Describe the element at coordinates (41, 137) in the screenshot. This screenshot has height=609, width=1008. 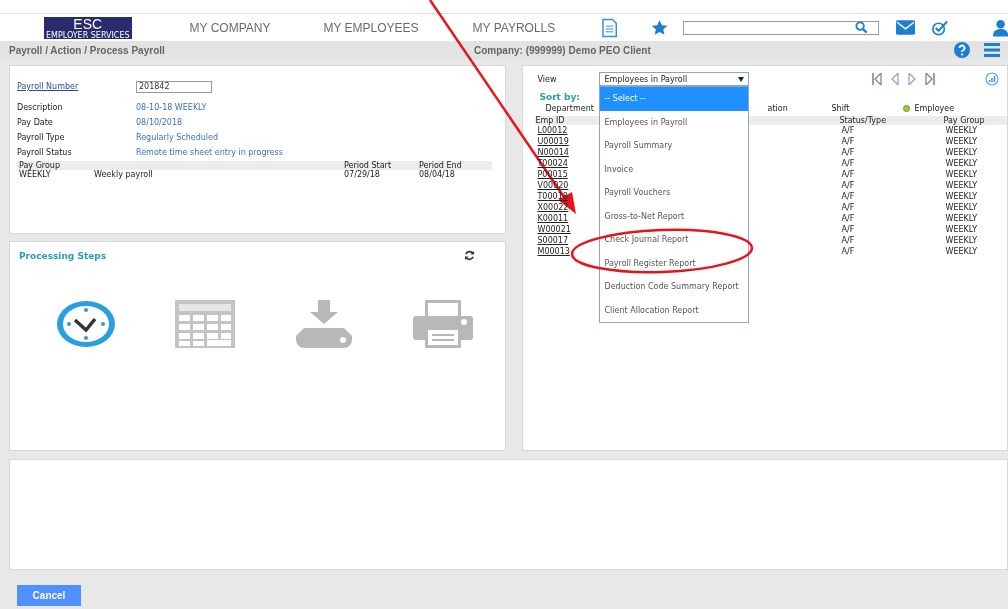
I see `field-label: Payroll Type` at that location.